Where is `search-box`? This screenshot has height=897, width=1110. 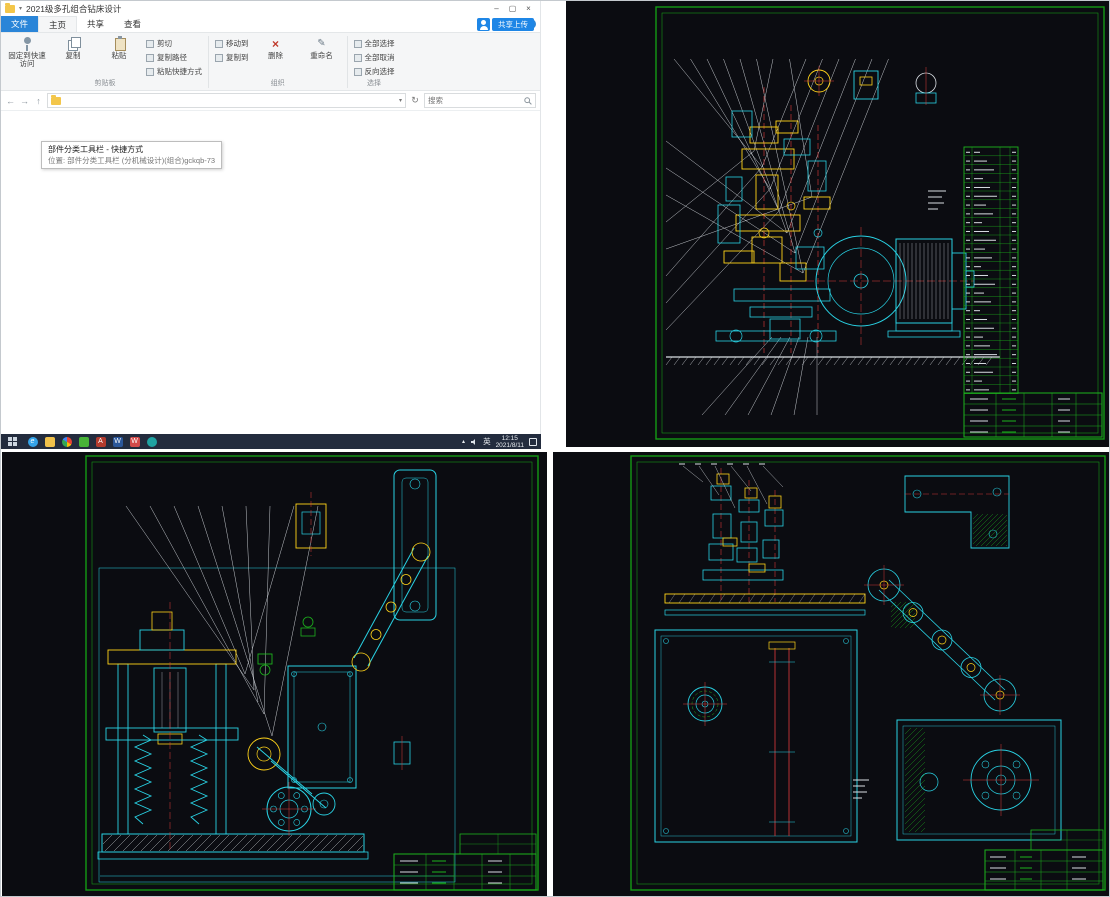 search-box is located at coordinates (480, 100).